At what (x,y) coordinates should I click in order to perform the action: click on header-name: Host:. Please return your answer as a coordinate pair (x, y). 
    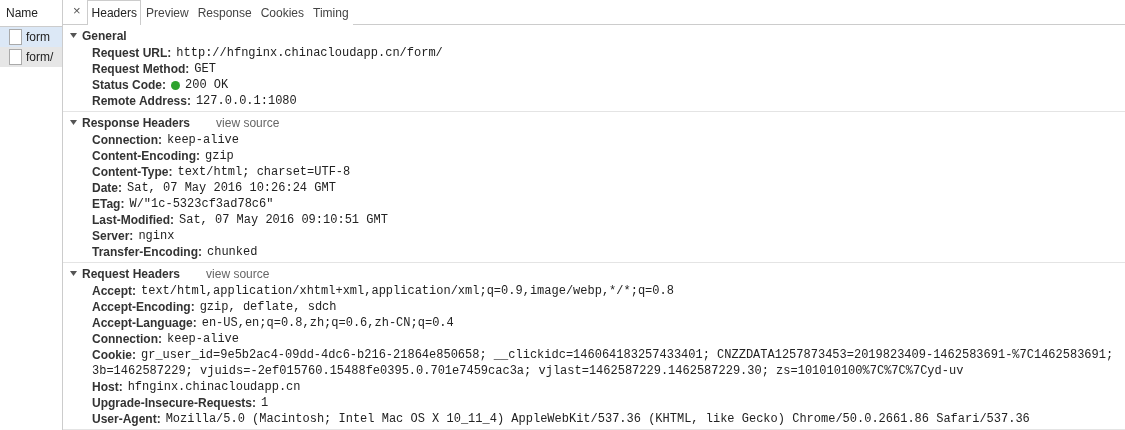
    Looking at the image, I should click on (107, 387).